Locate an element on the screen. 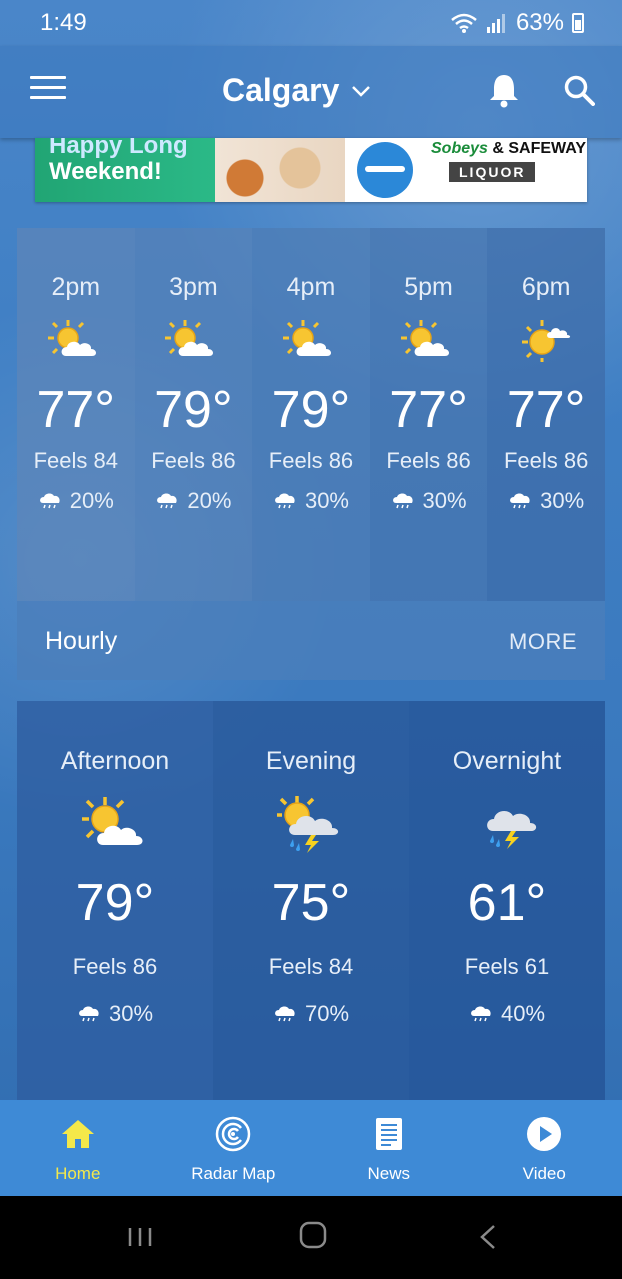 This screenshot has width=622, height=1279. radar-icon is located at coordinates (233, 1134).